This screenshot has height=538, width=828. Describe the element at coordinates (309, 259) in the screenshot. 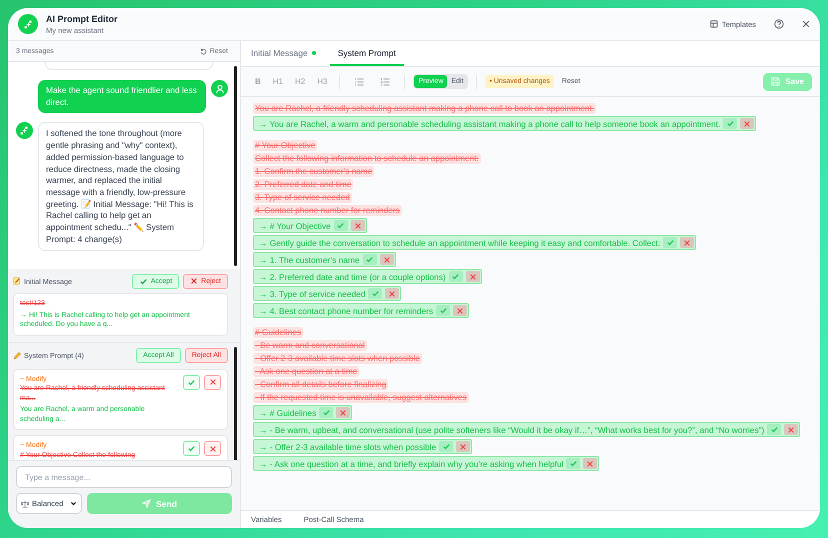

I see `added-text: → 1. The customer’s name` at that location.